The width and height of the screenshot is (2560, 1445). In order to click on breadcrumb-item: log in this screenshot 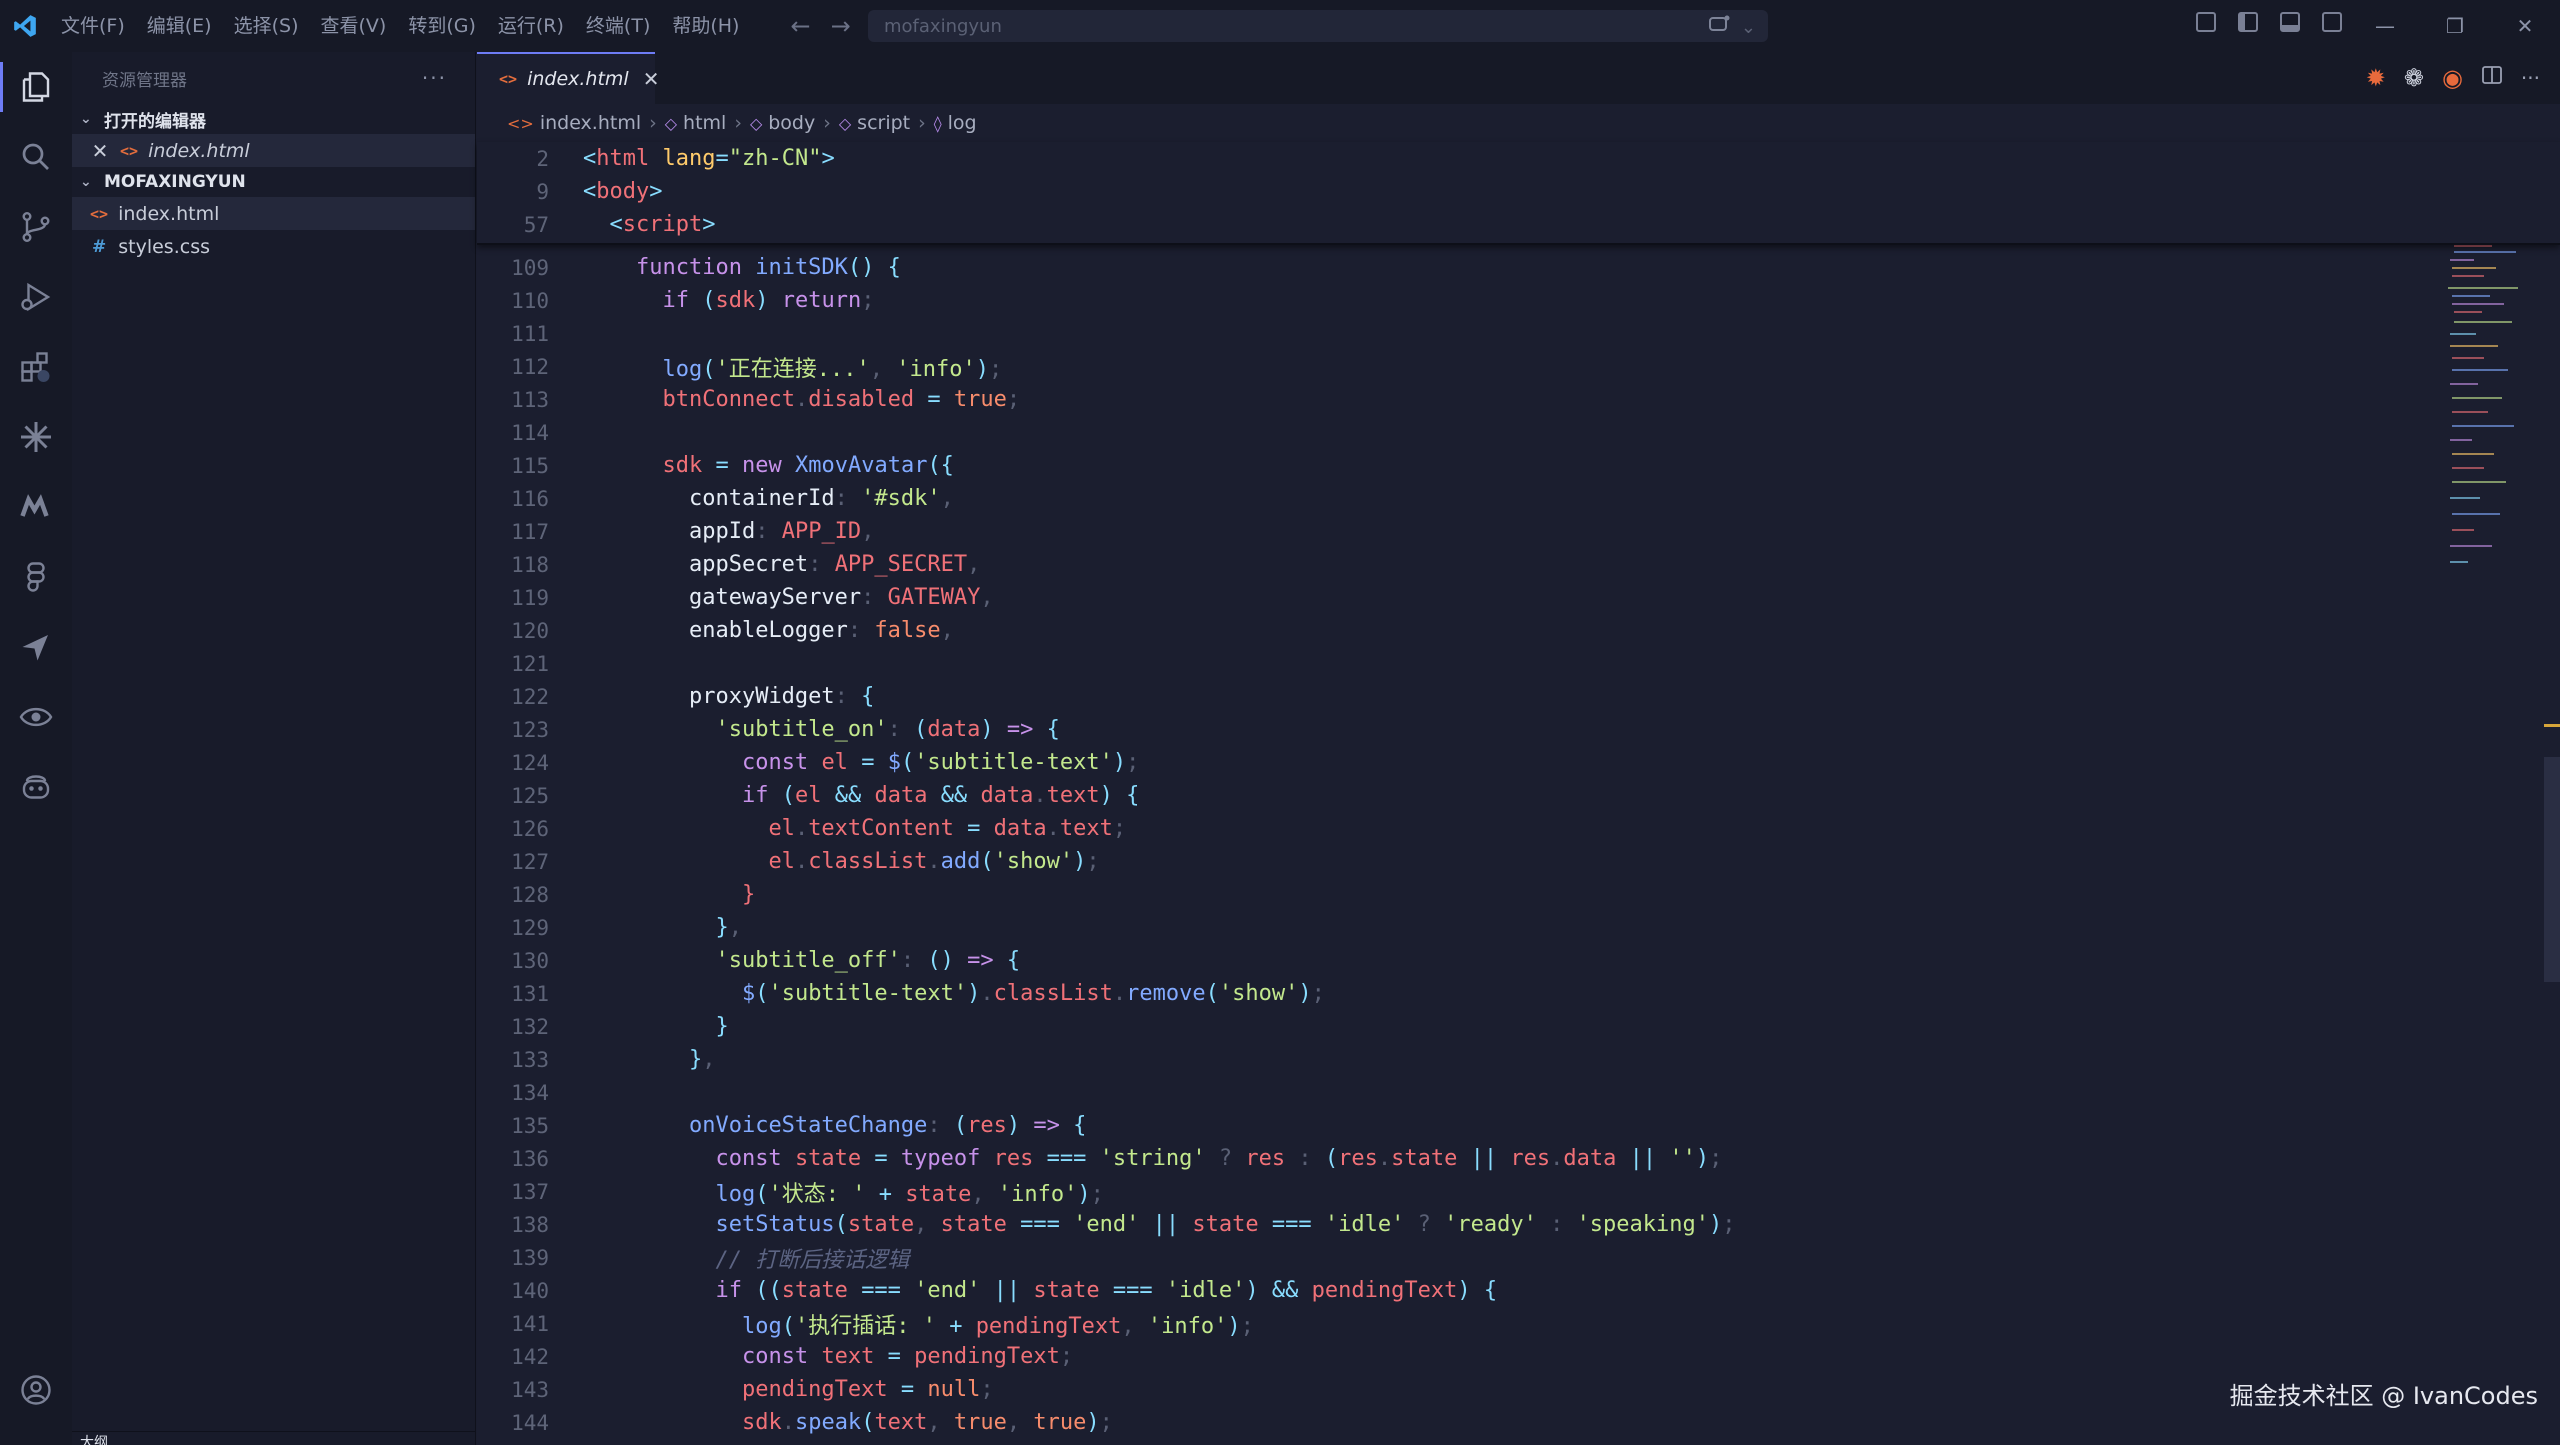, I will do `click(962, 123)`.